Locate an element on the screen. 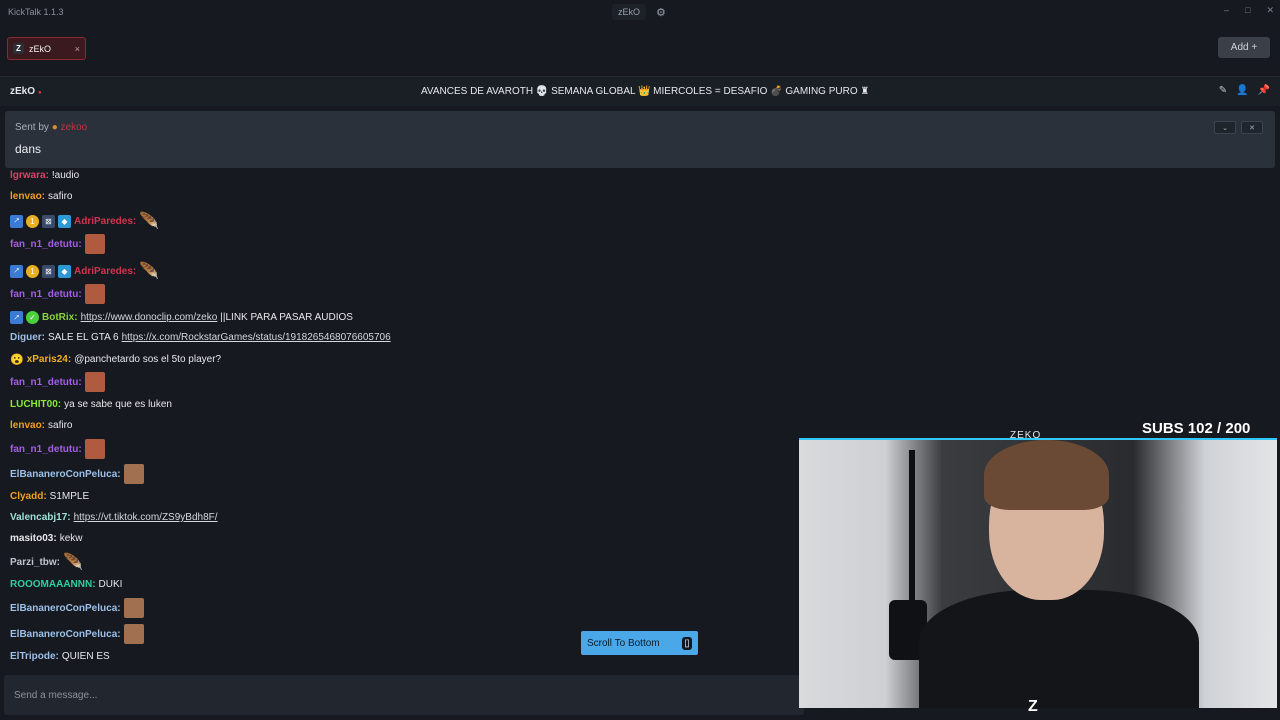 Image resolution: width=1280 pixels, height=720 pixels. pinned-actions: ⌄ ✕ is located at coordinates (1238, 127).